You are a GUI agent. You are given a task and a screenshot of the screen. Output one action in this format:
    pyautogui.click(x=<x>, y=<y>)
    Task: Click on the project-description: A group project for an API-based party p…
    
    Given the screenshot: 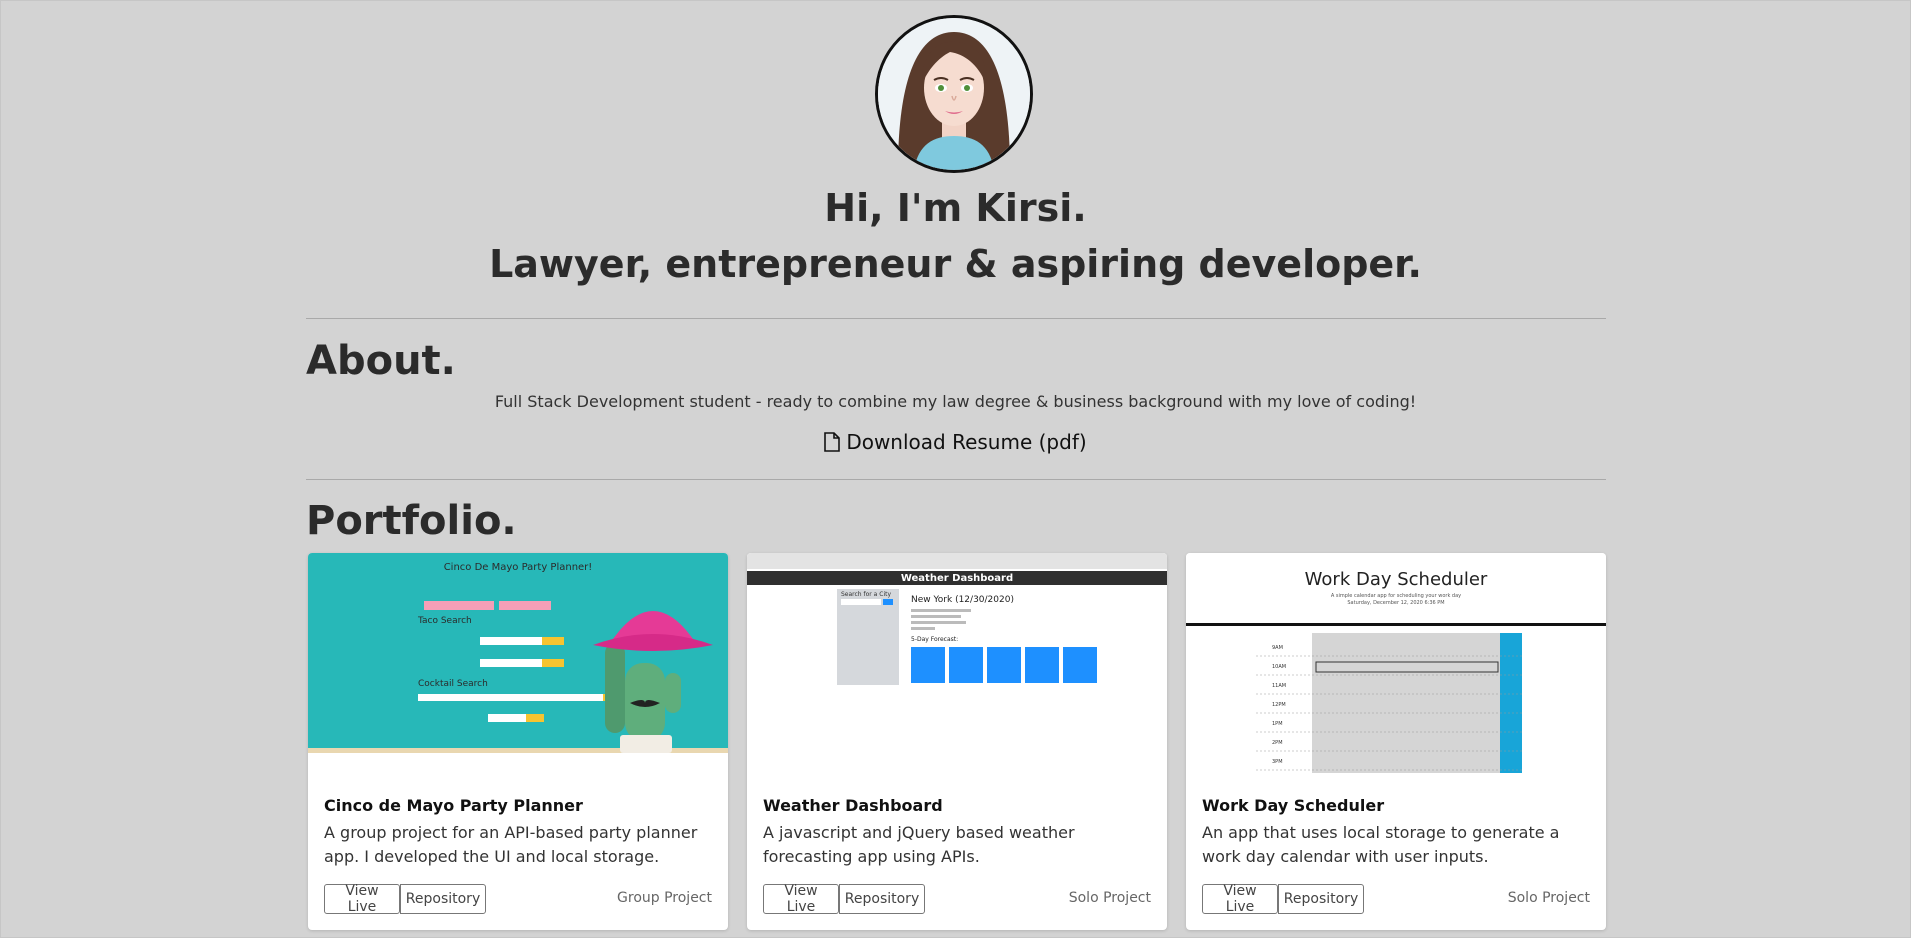 What is the action you would take?
    pyautogui.click(x=511, y=844)
    